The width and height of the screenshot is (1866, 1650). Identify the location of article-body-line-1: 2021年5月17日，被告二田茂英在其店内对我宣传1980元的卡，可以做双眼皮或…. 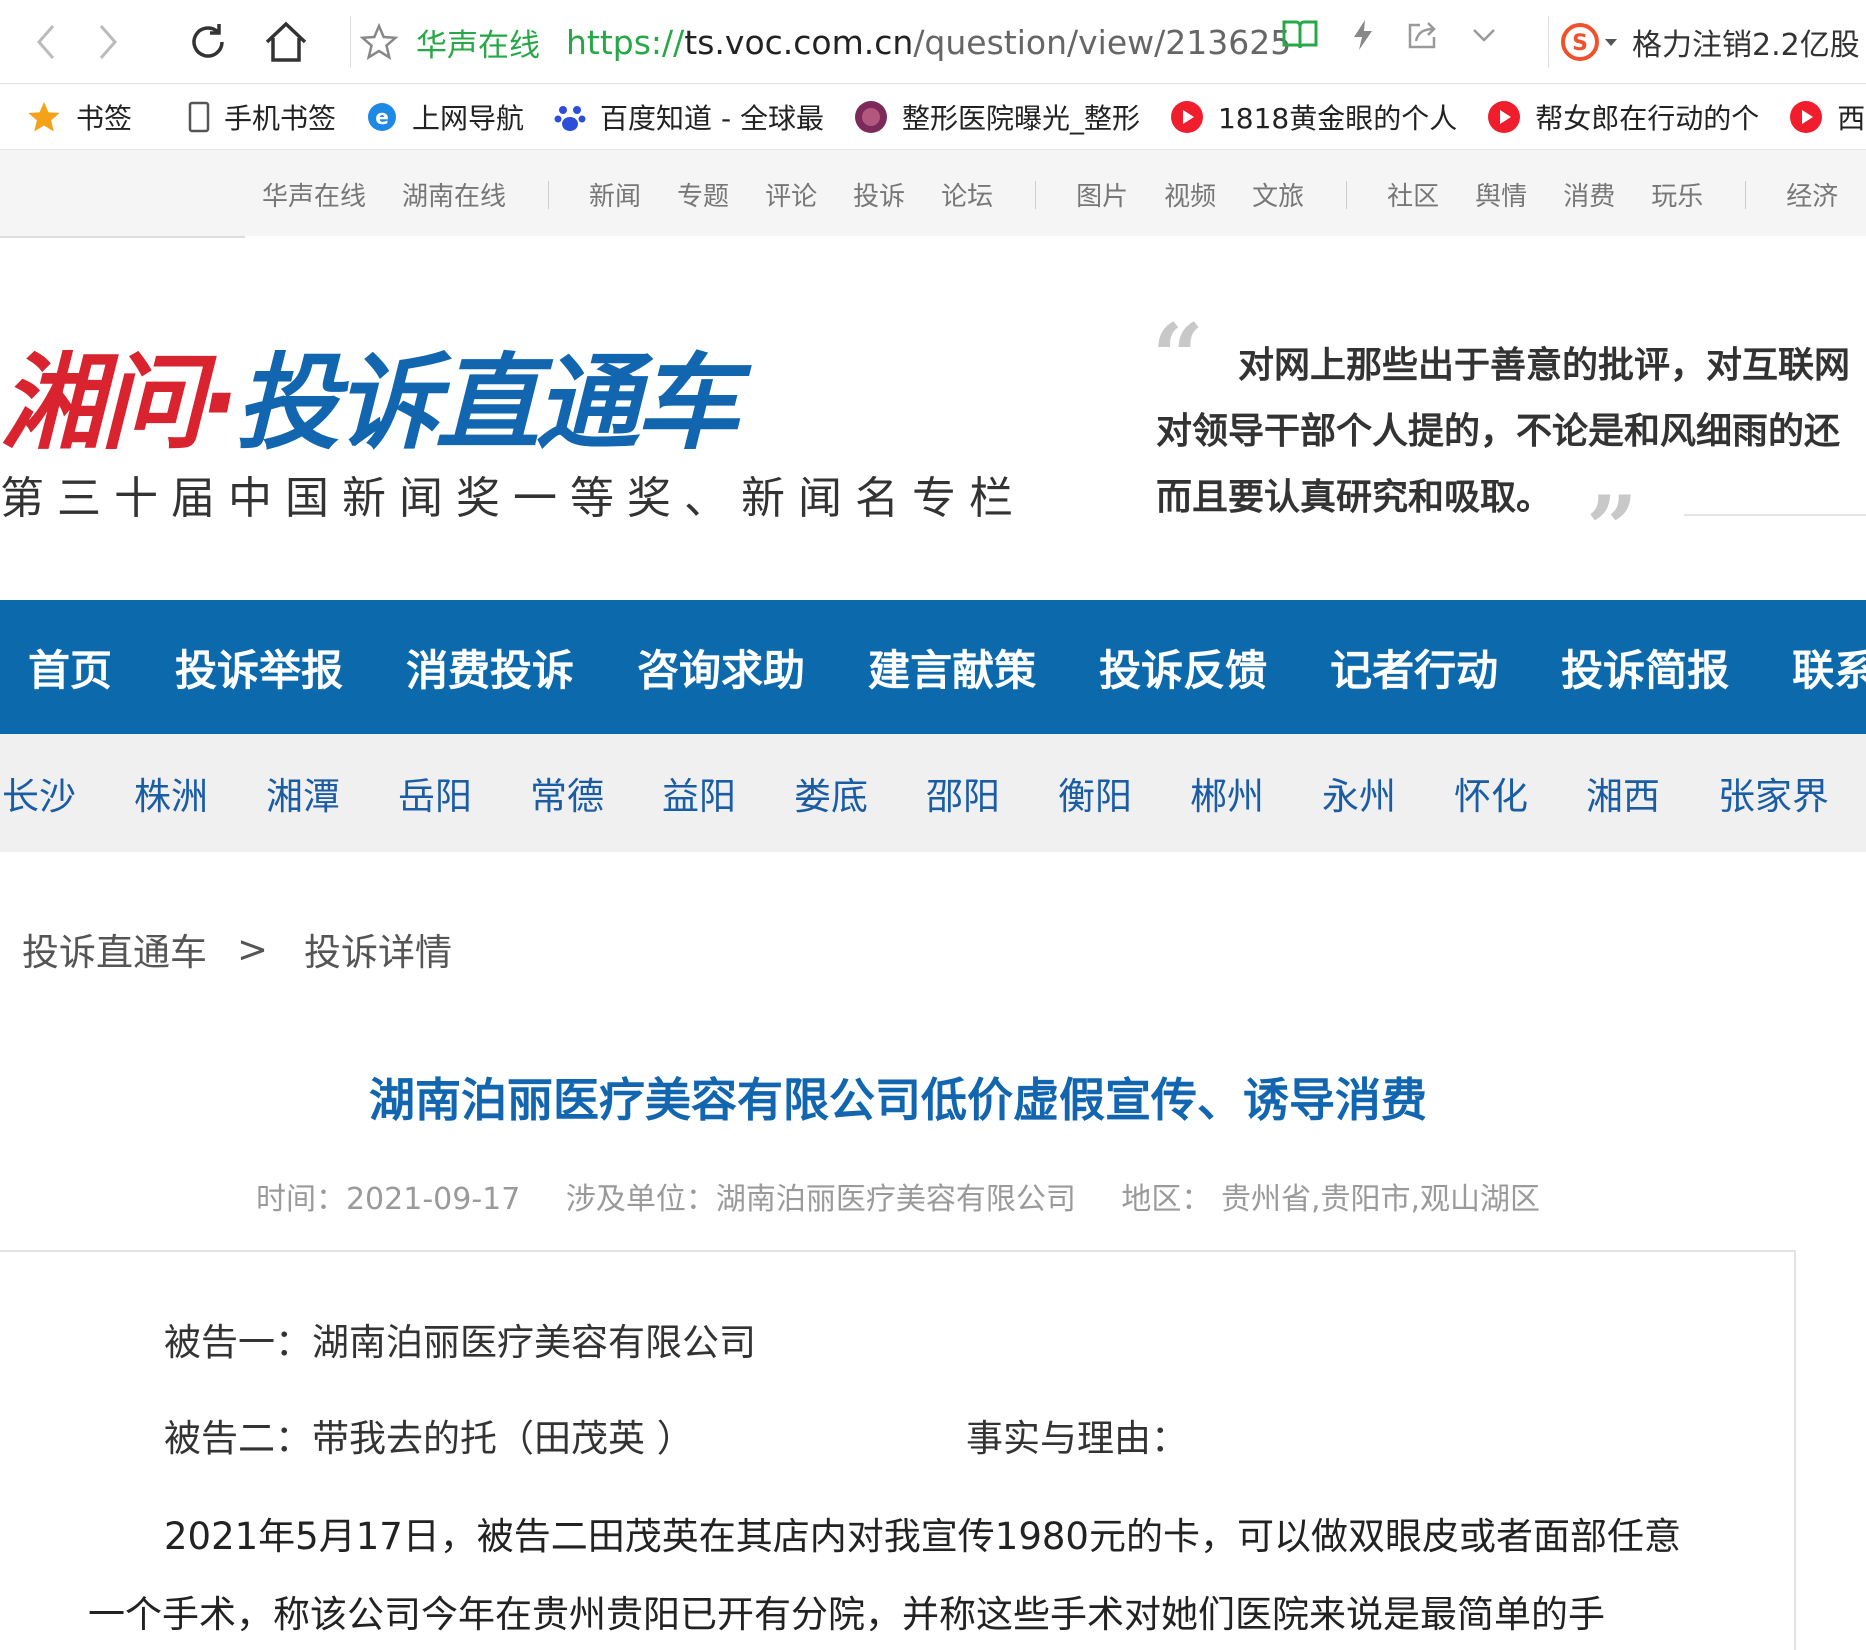
(922, 1536).